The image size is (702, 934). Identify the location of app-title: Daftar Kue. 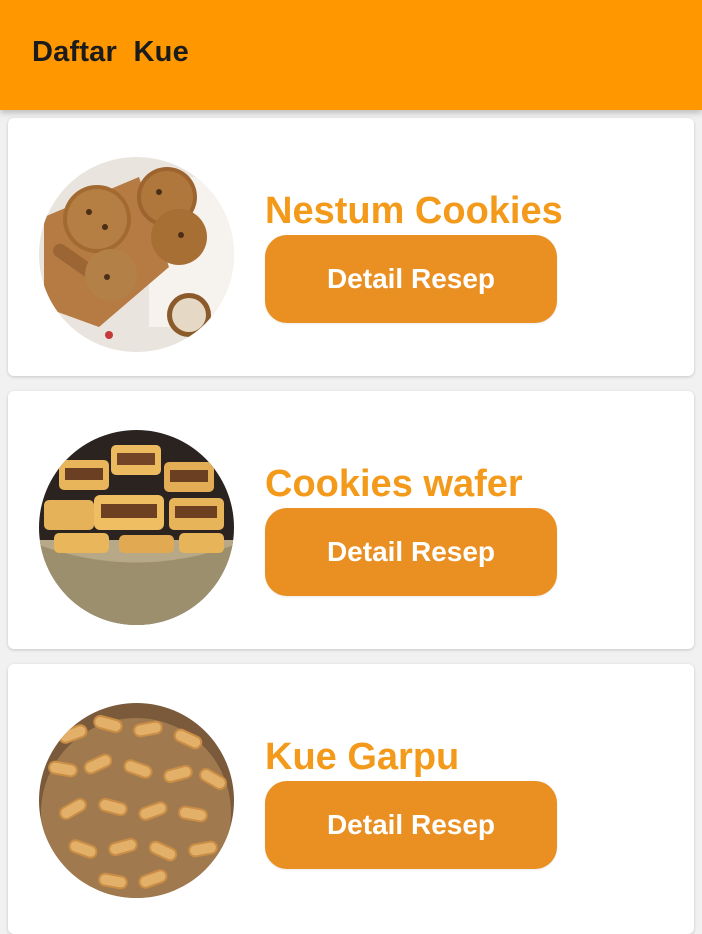
(110, 52).